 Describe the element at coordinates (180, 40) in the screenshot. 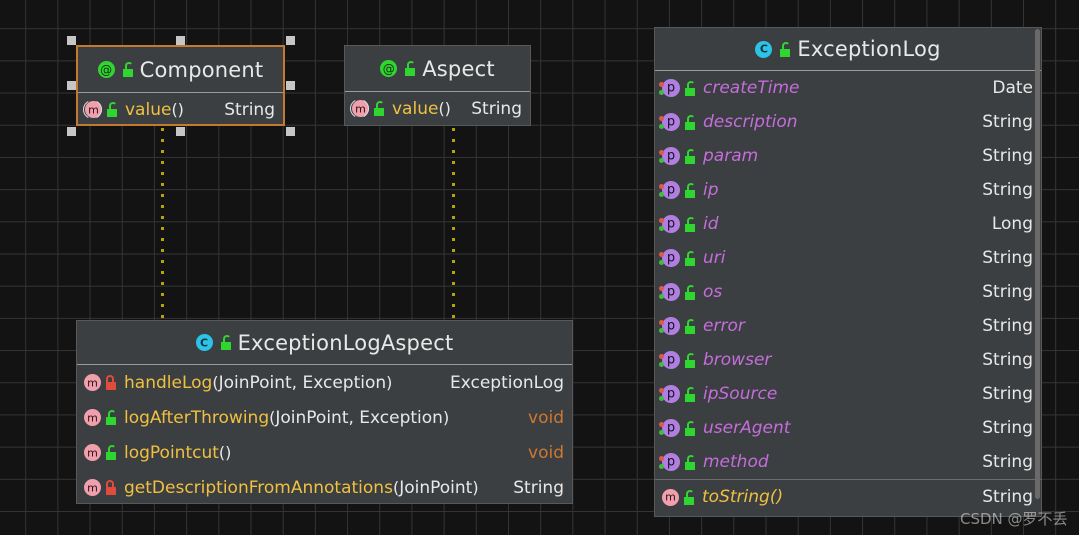

I see `selection-handle-n` at that location.